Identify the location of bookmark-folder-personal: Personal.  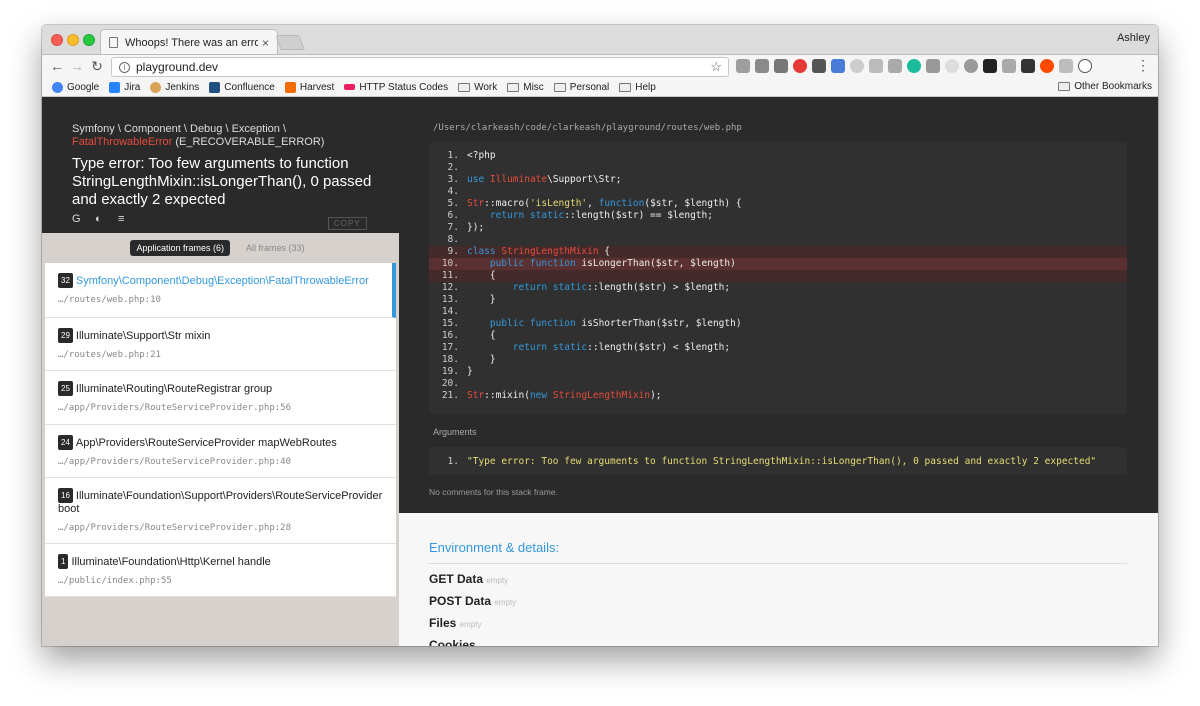
(581, 87).